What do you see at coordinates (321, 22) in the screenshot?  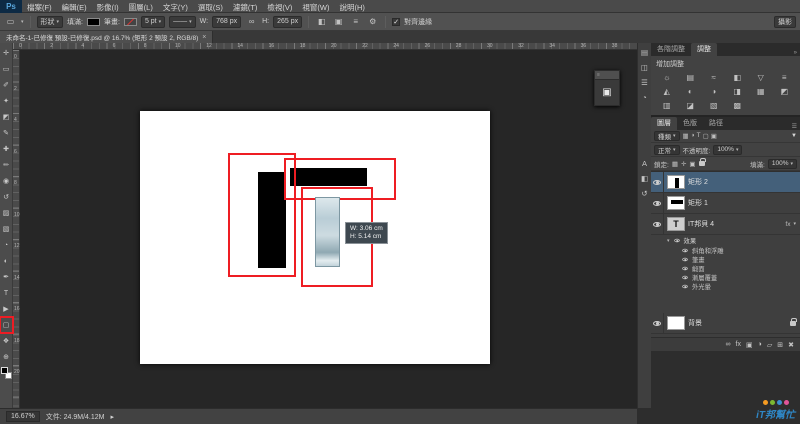 I see `path-operations-icon: ◧` at bounding box center [321, 22].